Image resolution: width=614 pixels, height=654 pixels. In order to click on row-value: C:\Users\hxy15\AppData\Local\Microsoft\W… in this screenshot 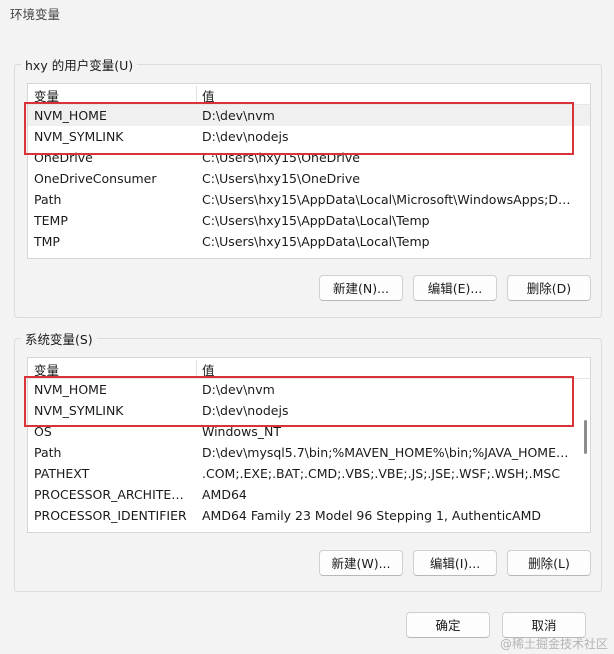, I will do `click(387, 199)`.